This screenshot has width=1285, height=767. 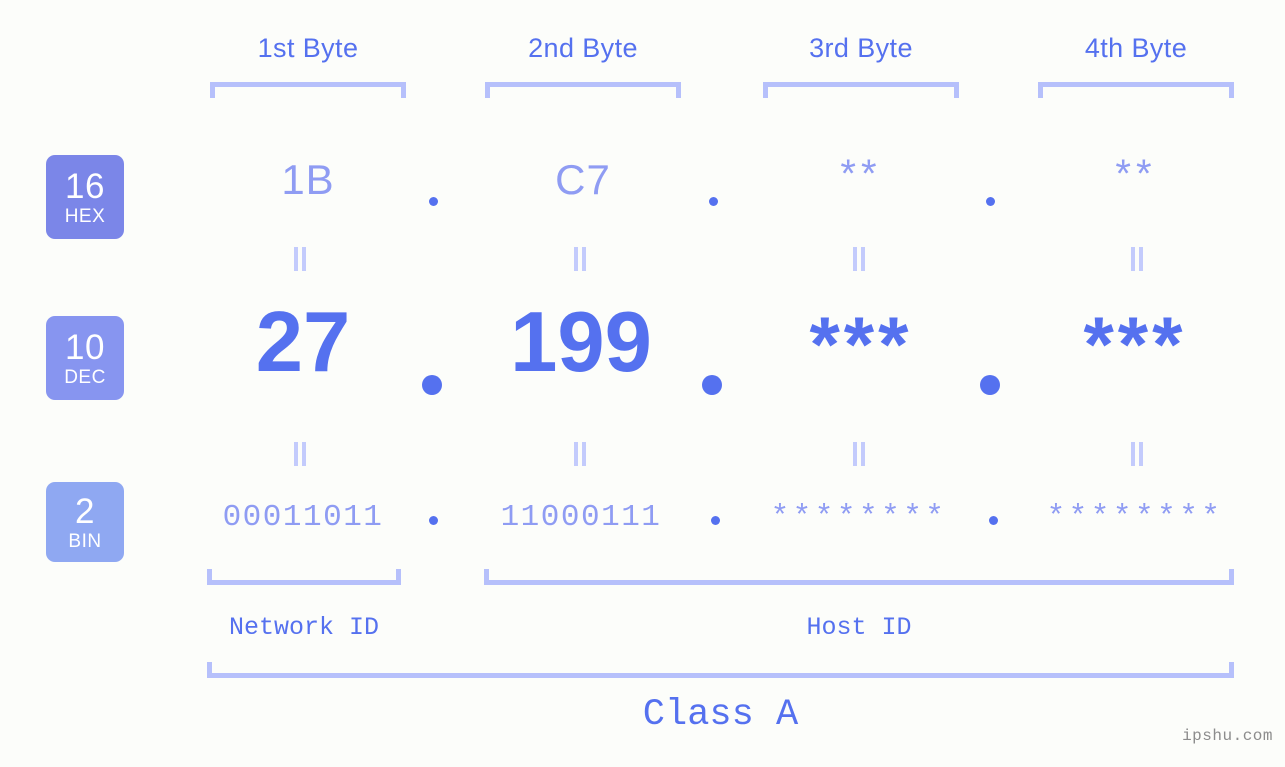 I want to click on base-badge-dec-name: DEC, so click(x=85, y=377).